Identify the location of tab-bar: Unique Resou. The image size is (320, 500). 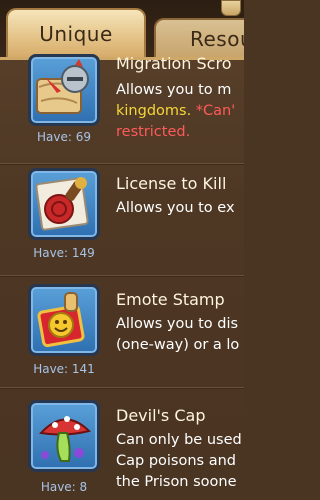
(122, 30).